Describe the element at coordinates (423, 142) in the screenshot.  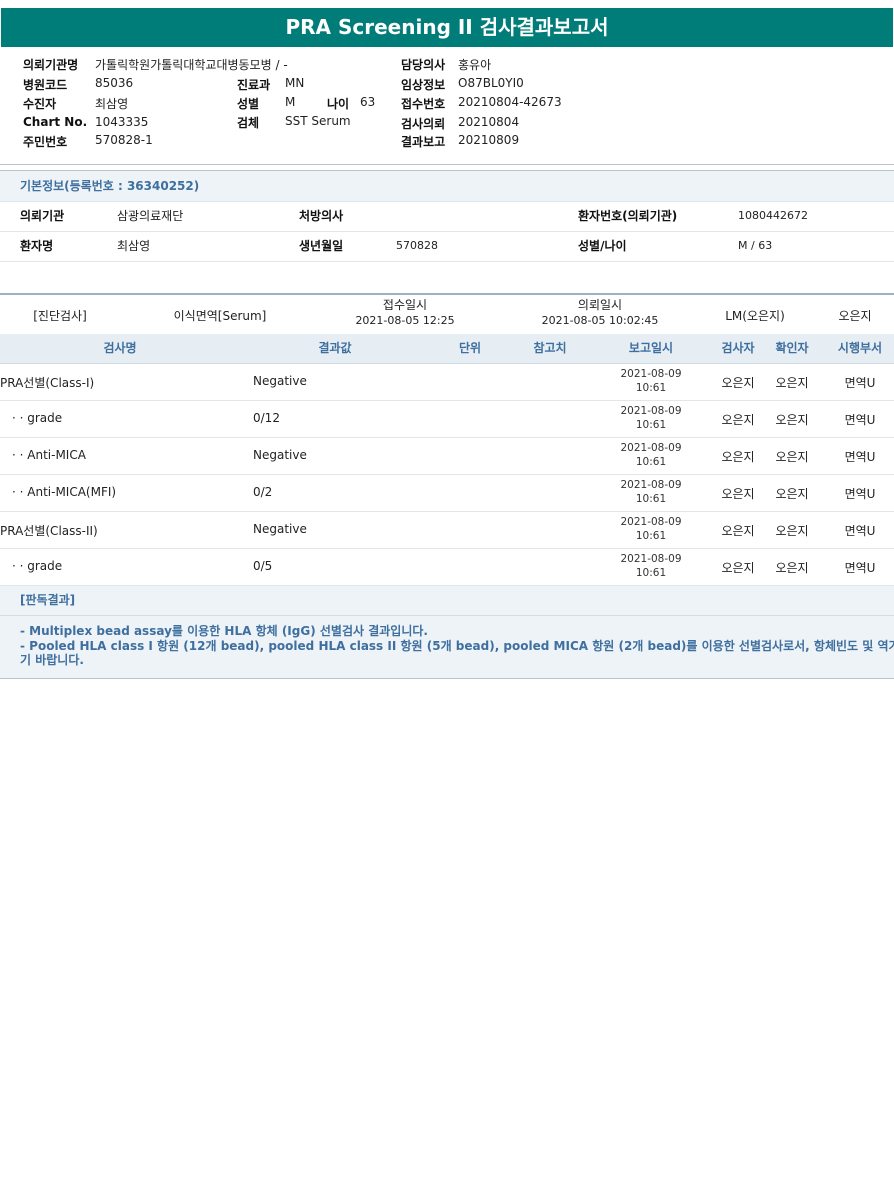
I see `report-date-label: 결과보고` at that location.